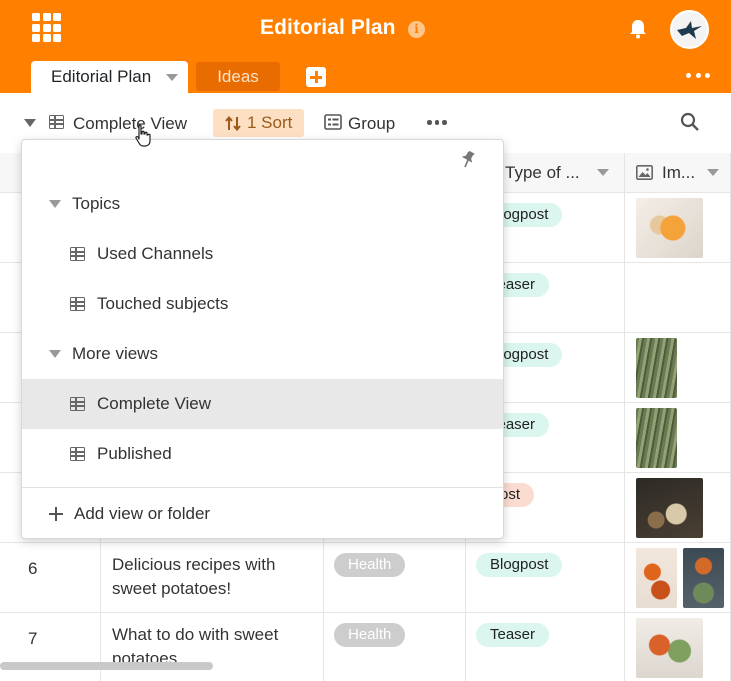 Image resolution: width=731 pixels, height=681 pixels. What do you see at coordinates (163, 303) in the screenshot?
I see `view-label: Touched subjects` at bounding box center [163, 303].